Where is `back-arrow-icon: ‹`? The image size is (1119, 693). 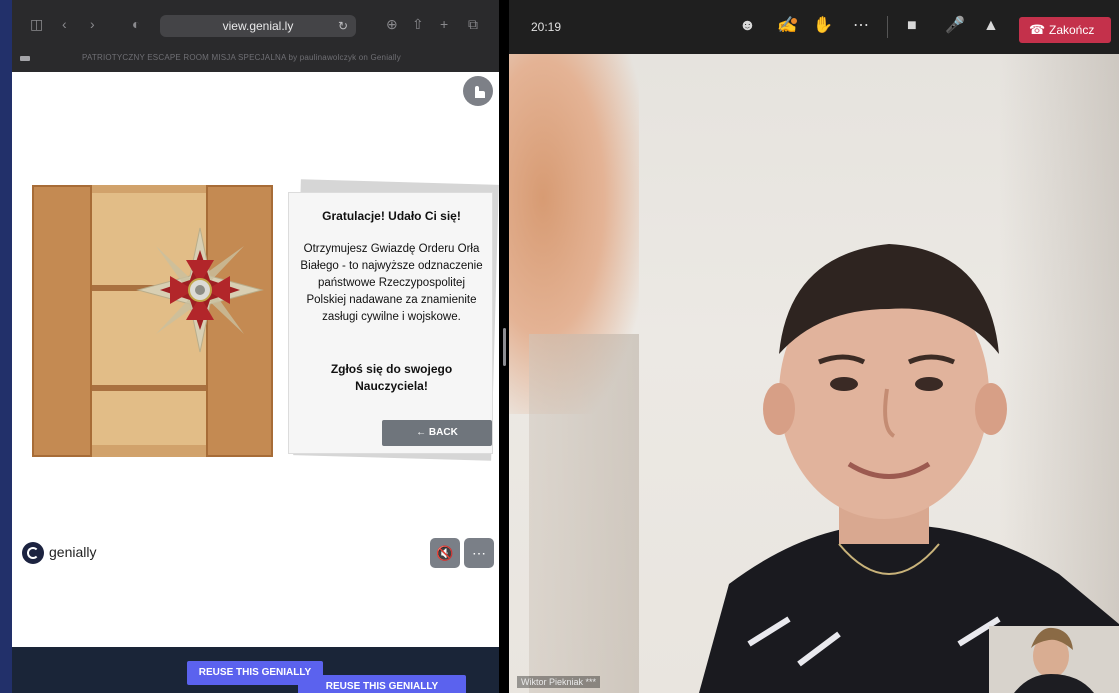
back-arrow-icon: ‹ is located at coordinates (64, 24).